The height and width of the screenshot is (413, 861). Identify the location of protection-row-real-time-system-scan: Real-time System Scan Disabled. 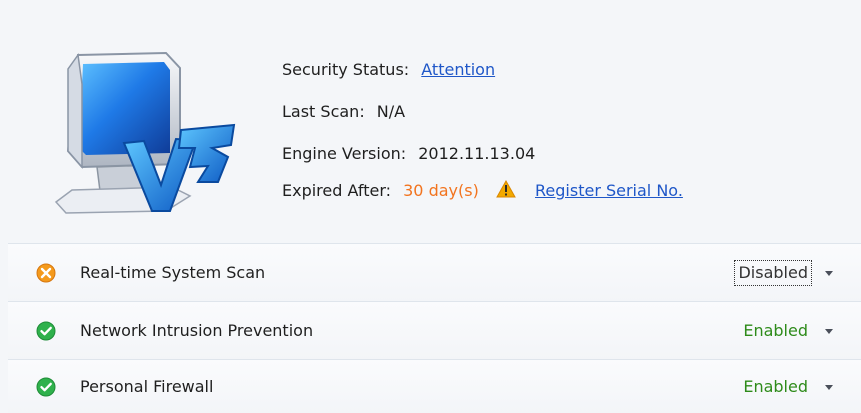
(434, 272).